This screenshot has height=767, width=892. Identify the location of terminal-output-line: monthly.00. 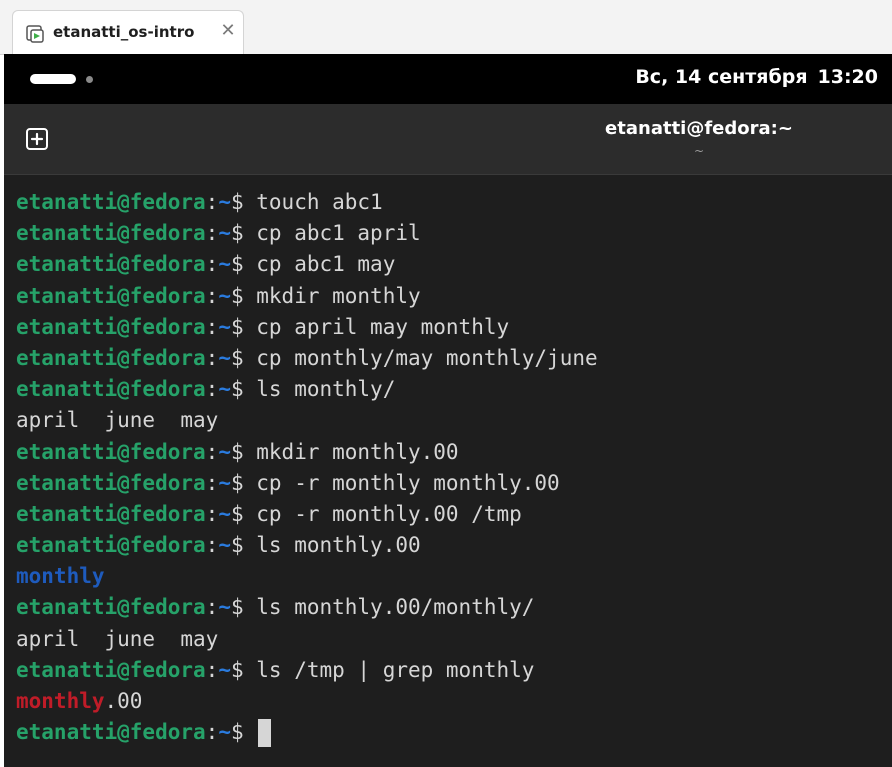
(454, 701).